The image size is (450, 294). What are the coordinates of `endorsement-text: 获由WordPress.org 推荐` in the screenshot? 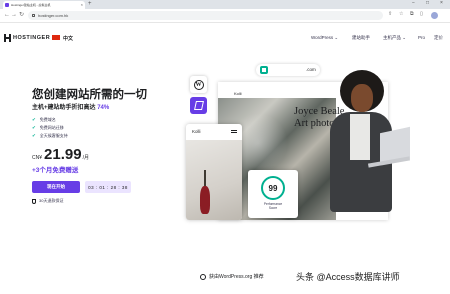 It's located at (236, 277).